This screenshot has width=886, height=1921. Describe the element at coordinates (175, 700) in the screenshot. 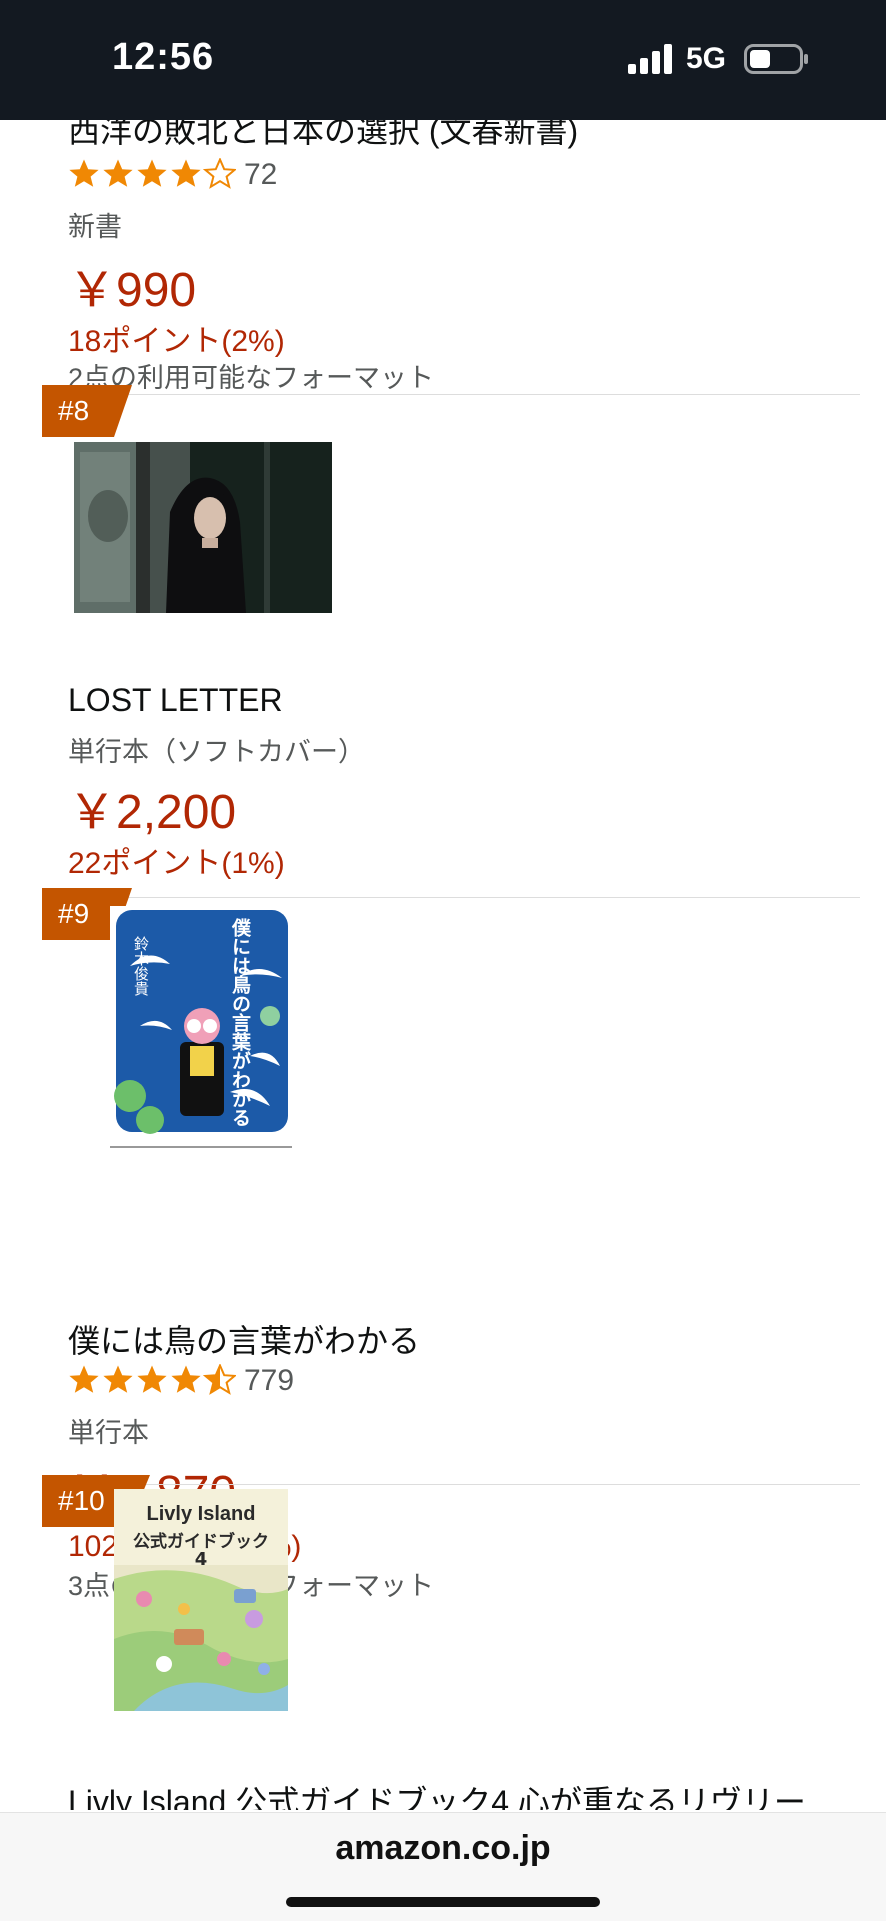

I see `product-title: LOST LETTER` at that location.